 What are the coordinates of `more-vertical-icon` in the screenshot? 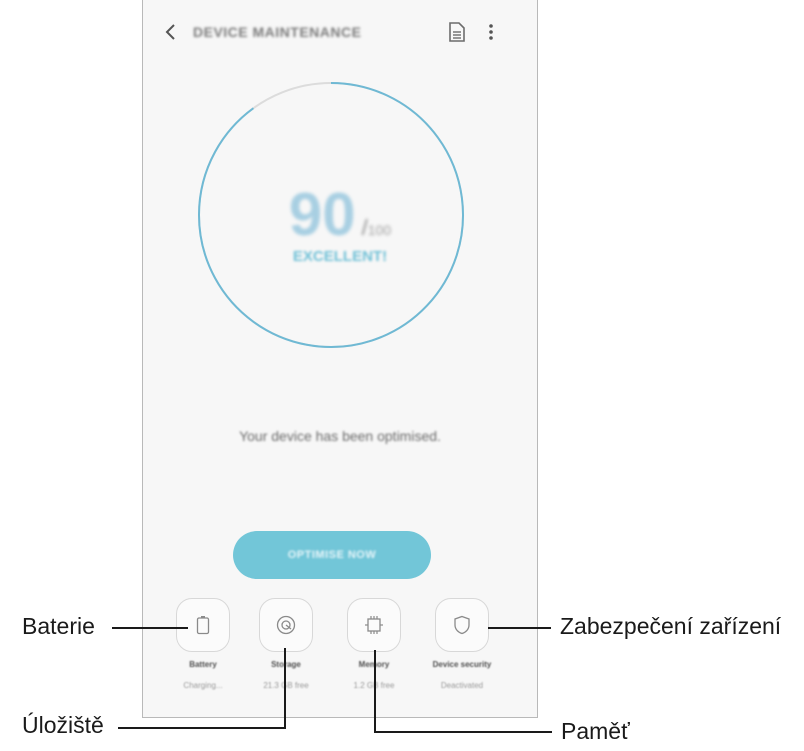 It's located at (491, 32).